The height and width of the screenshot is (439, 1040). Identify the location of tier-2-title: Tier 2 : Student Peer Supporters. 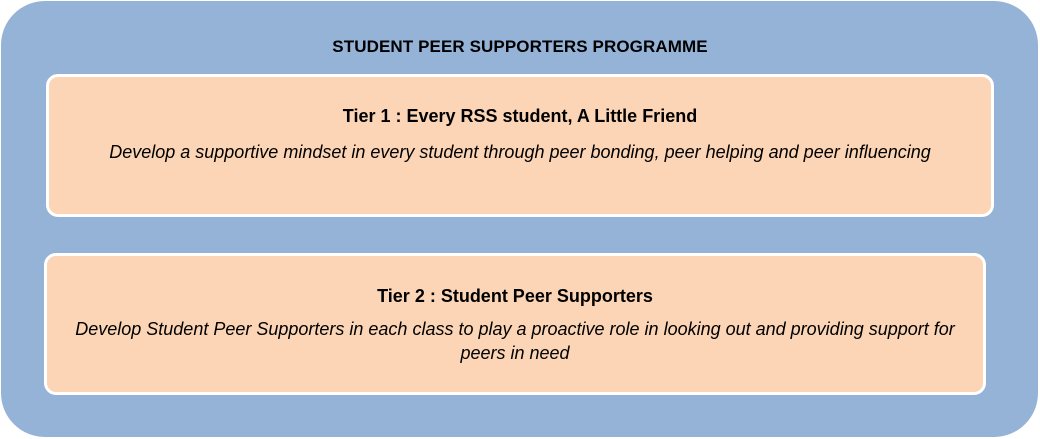
(515, 296).